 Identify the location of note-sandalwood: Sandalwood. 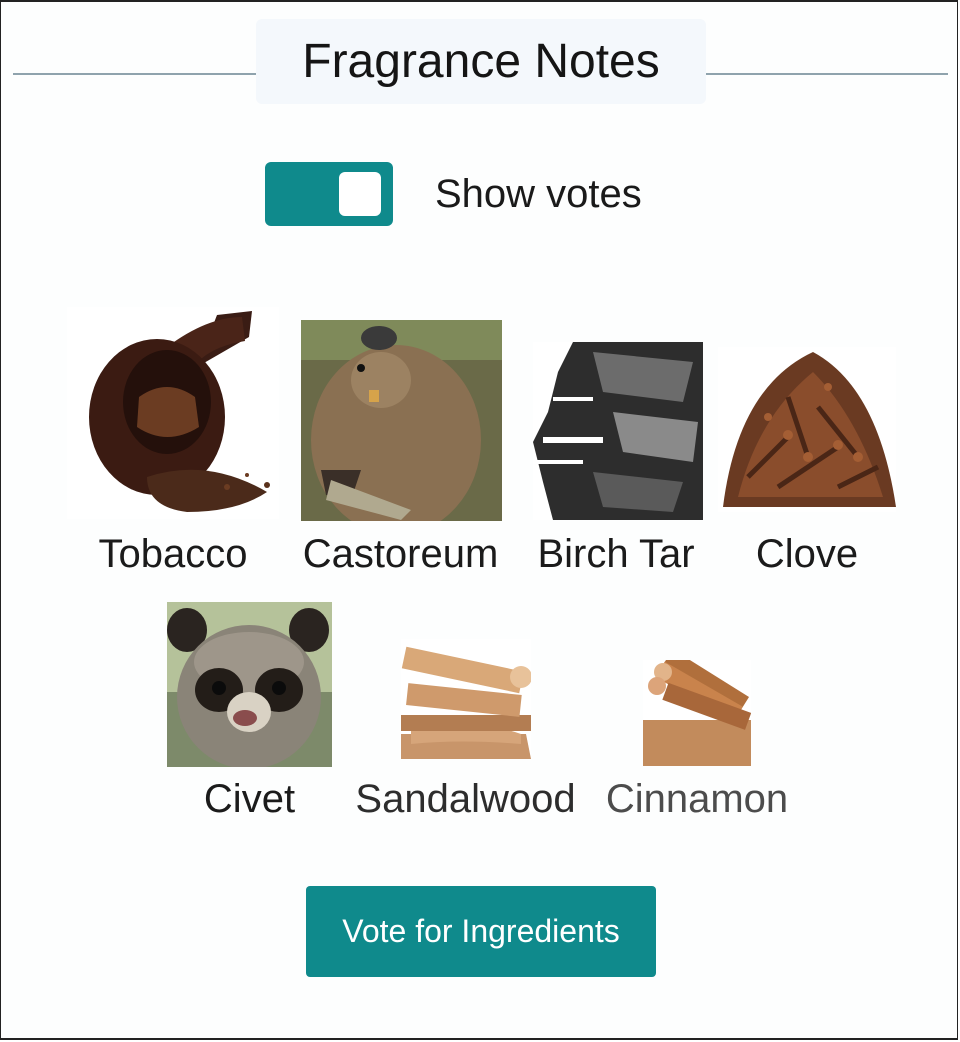
(465, 731).